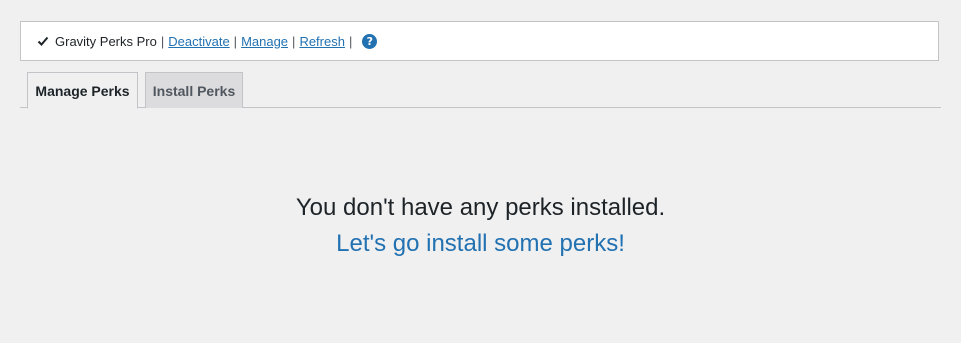  What do you see at coordinates (198, 41) in the screenshot?
I see `deactivate-link: Deactivate` at bounding box center [198, 41].